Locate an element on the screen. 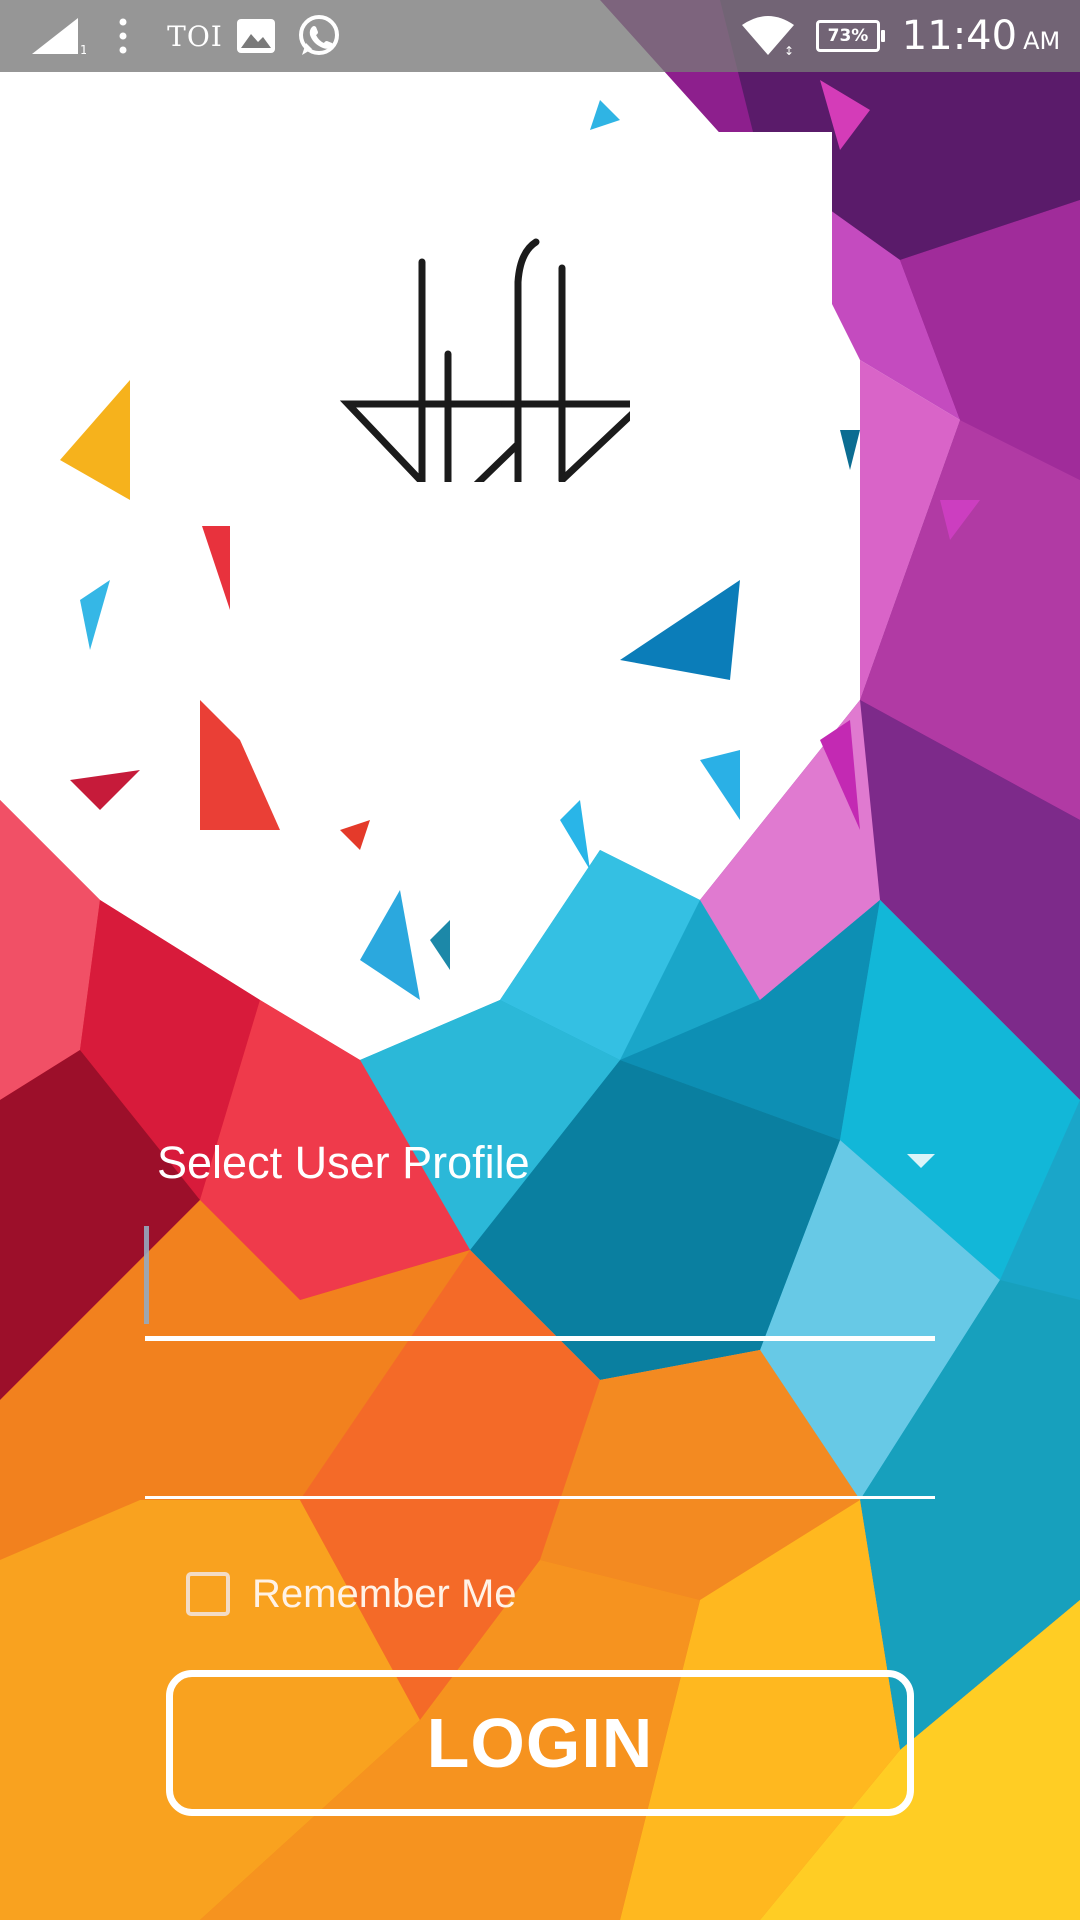  username-input is located at coordinates (540, 1283).